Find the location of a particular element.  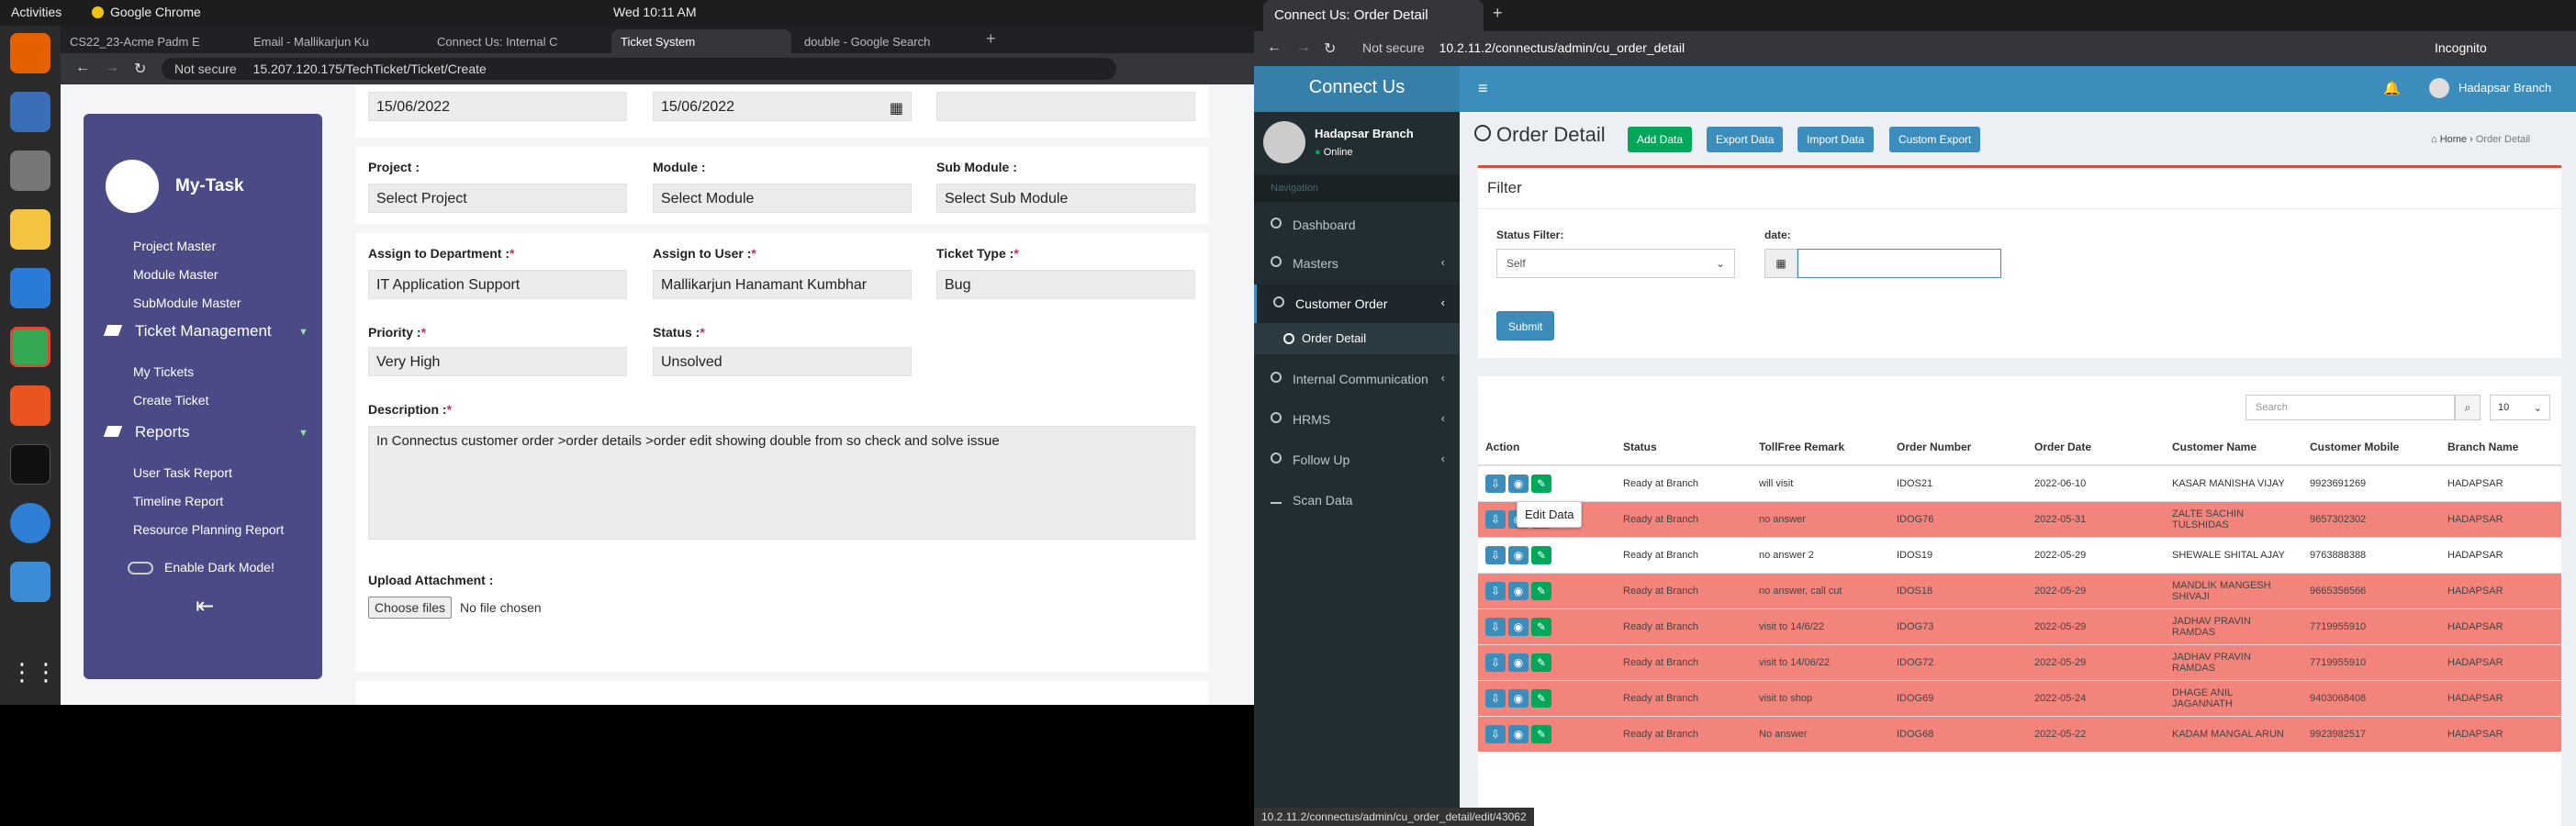

start-date-field: 15/06/2022 is located at coordinates (497, 107).